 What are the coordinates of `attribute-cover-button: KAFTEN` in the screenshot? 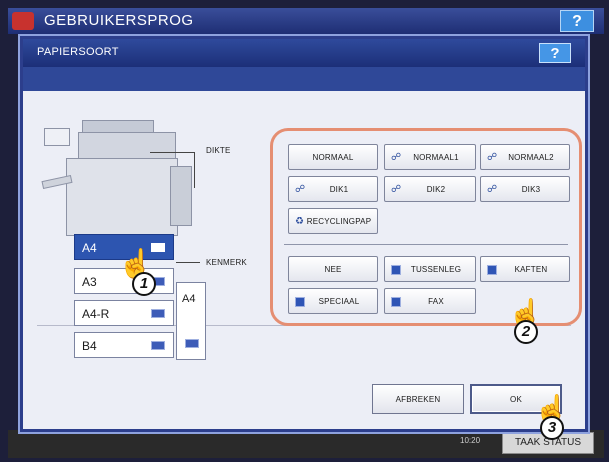 It's located at (525, 269).